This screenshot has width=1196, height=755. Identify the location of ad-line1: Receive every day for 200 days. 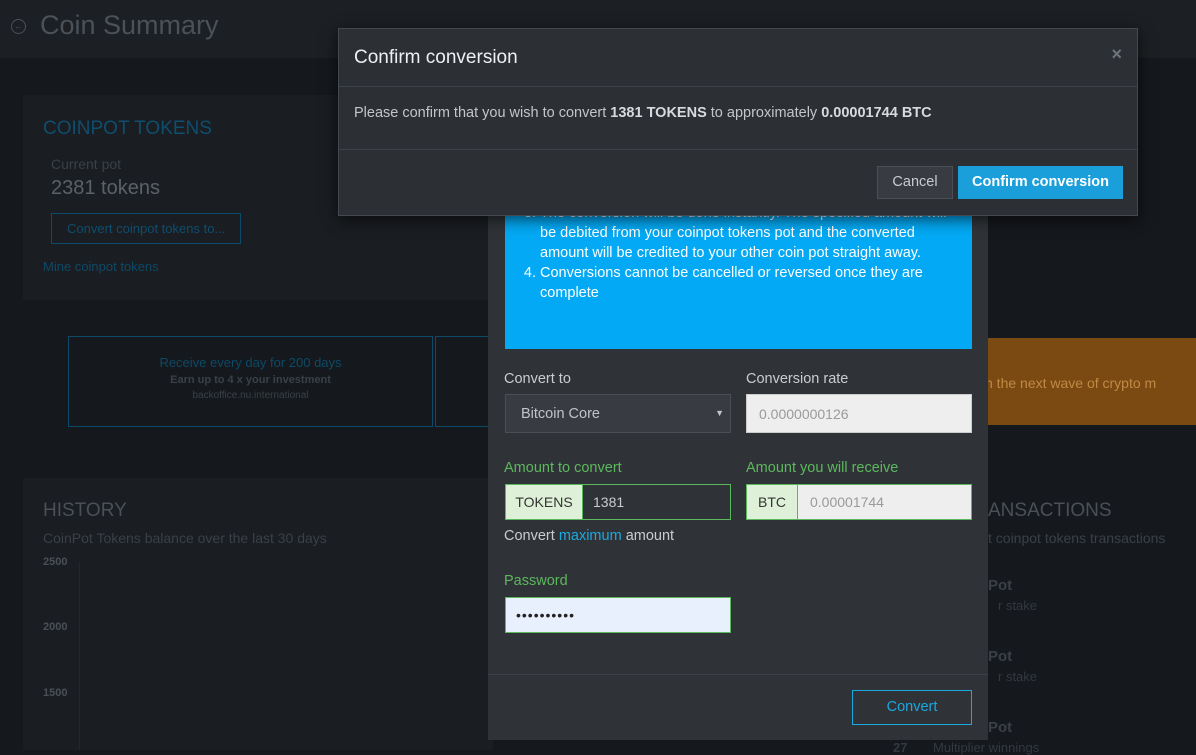
(250, 362).